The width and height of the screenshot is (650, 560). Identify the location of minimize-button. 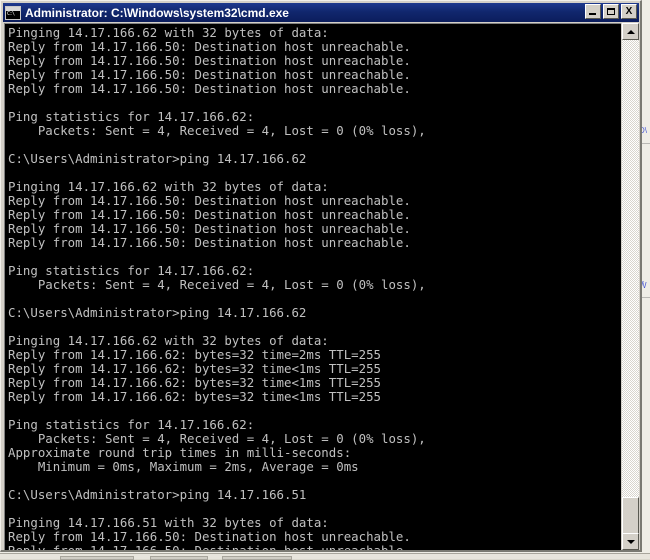
(593, 11).